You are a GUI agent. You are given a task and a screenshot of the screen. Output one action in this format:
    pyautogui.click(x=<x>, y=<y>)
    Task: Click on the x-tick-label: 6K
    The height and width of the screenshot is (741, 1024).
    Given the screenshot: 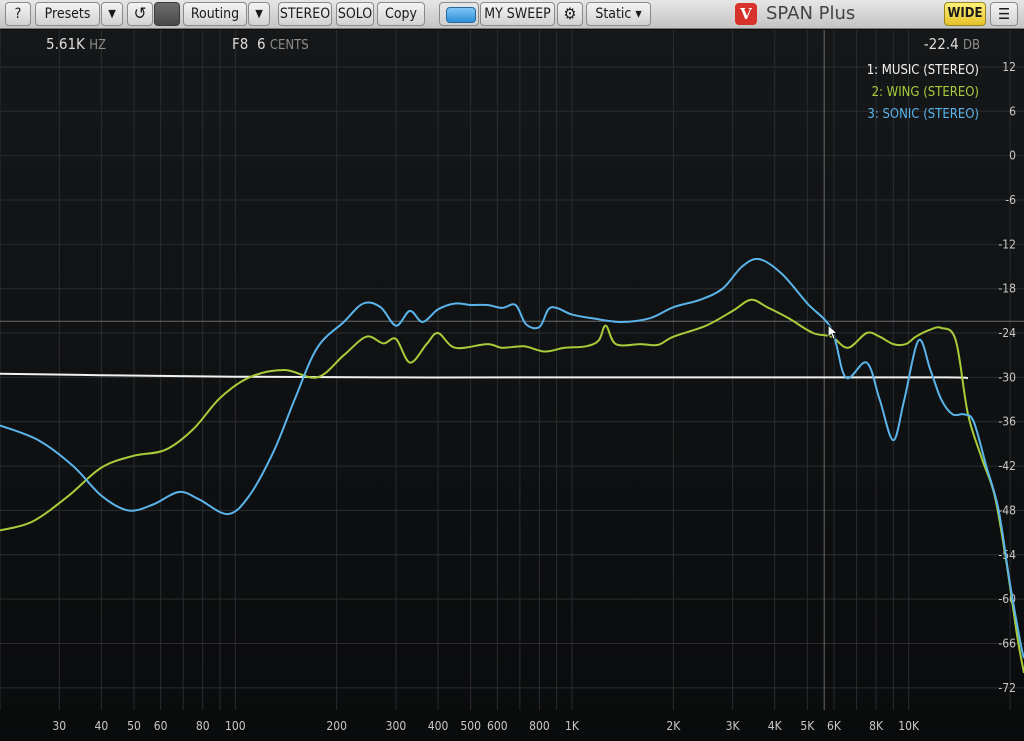 What is the action you would take?
    pyautogui.click(x=834, y=726)
    